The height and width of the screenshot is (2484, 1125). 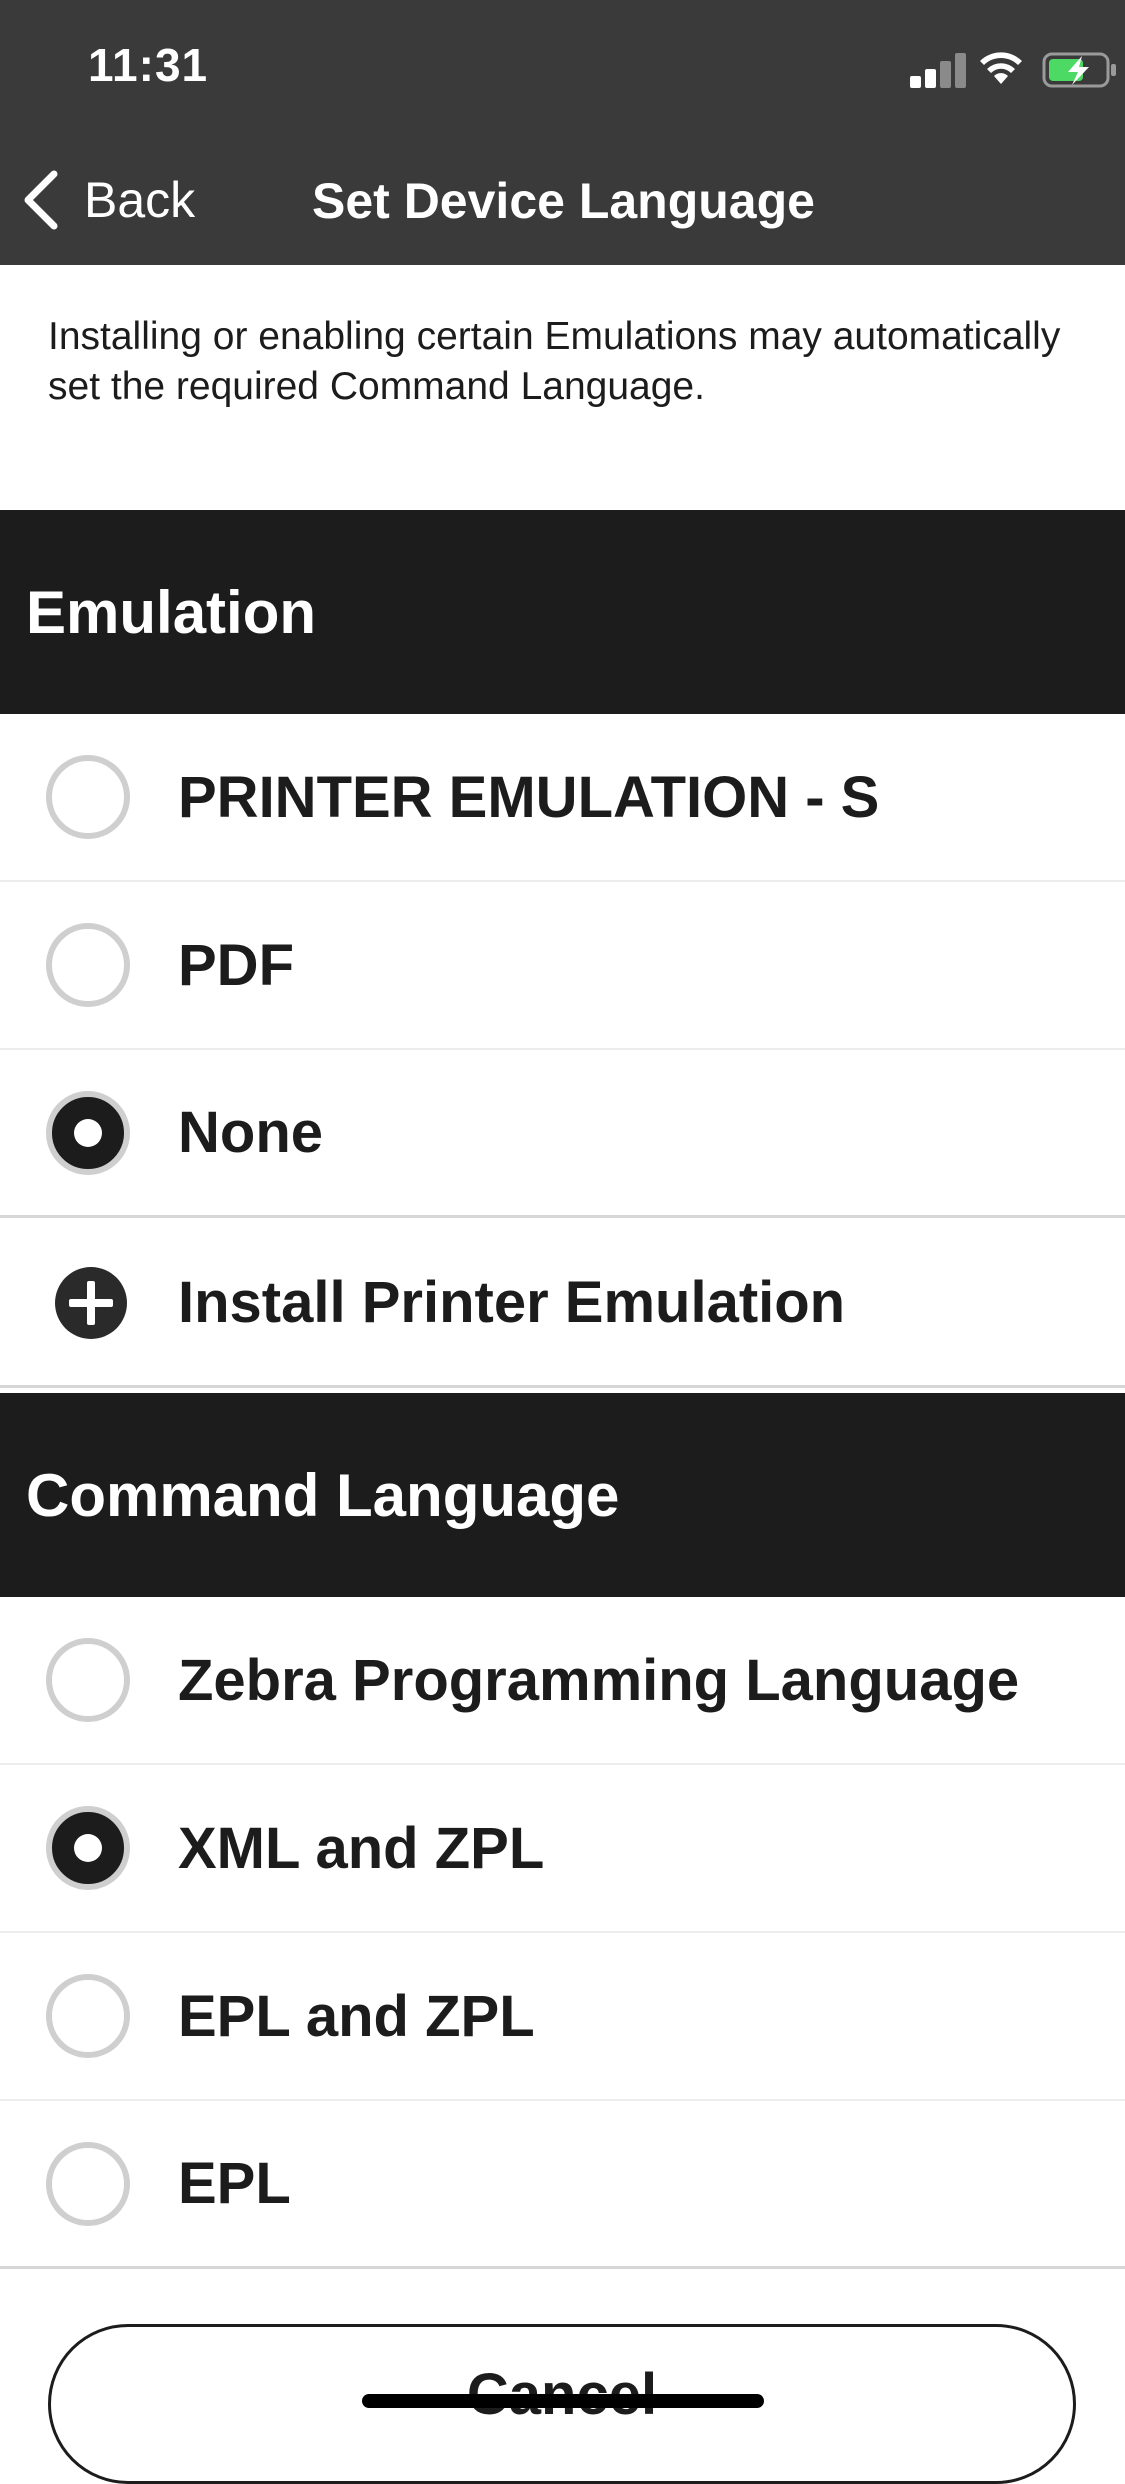 I want to click on emulation-option-printer-emulation-s: PRINTER EMULATION - S, so click(x=562, y=798).